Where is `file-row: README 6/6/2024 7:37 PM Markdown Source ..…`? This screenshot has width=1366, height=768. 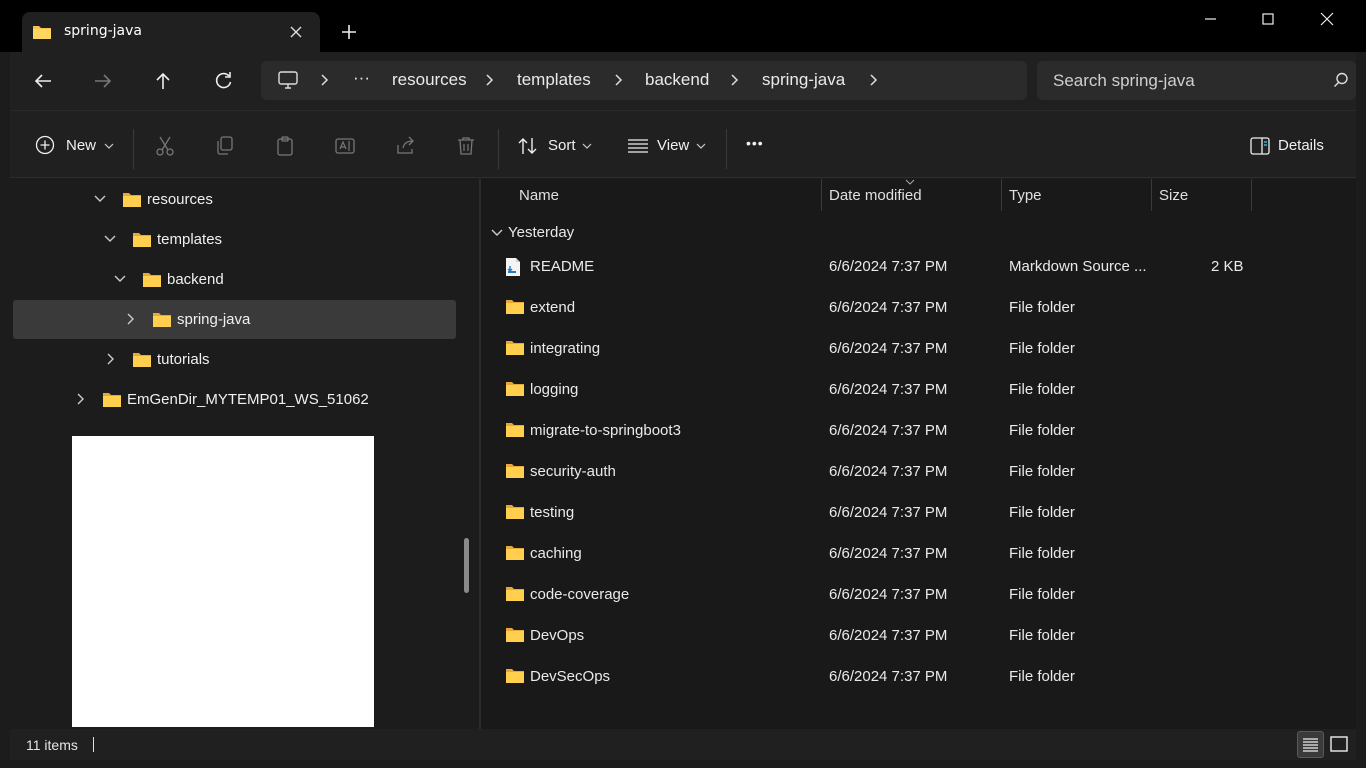
file-row: README 6/6/2024 7:37 PM Markdown Source ..… is located at coordinates (922, 267).